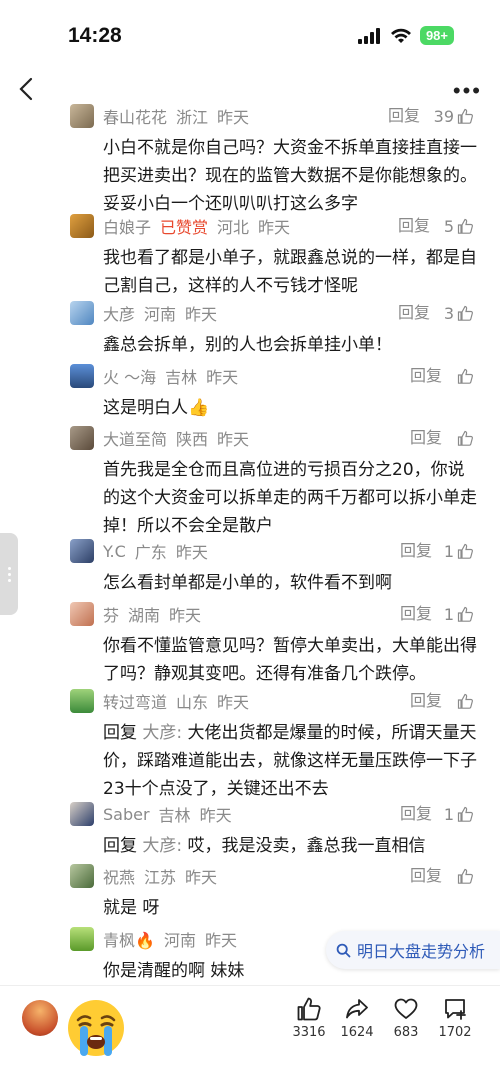 Image resolution: width=500 pixels, height=1088 pixels. What do you see at coordinates (40, 1018) in the screenshot?
I see `user-avatar` at bounding box center [40, 1018].